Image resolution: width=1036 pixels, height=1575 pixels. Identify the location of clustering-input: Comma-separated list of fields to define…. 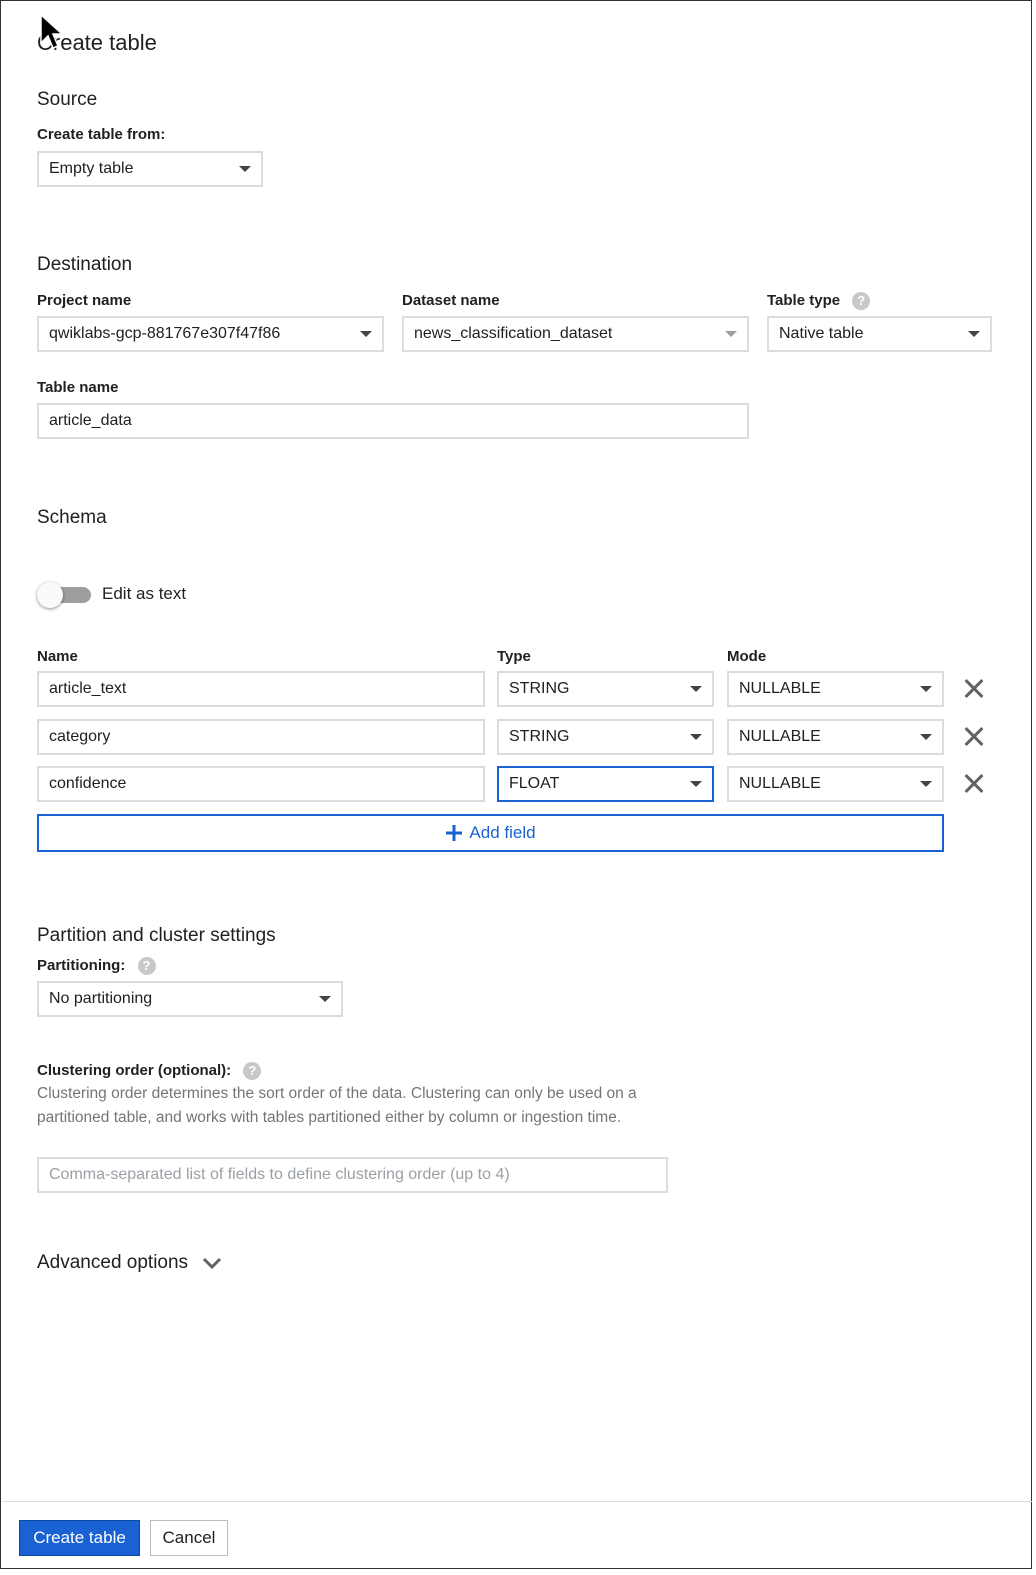
(352, 1175).